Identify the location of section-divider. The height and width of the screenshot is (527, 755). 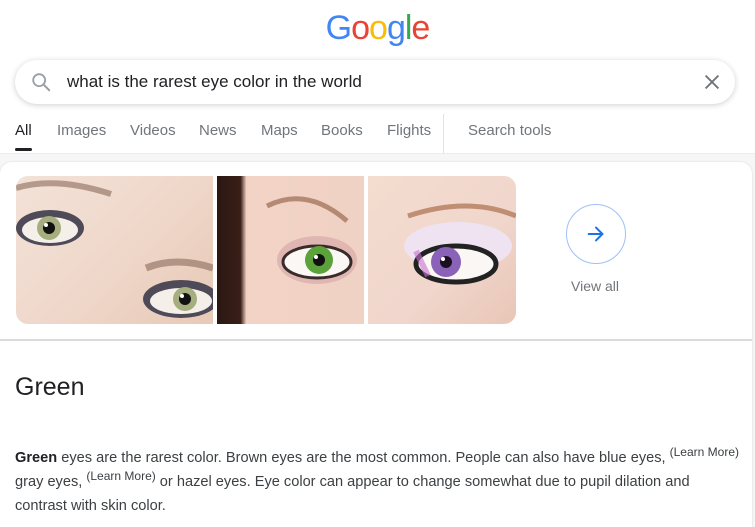
(376, 340).